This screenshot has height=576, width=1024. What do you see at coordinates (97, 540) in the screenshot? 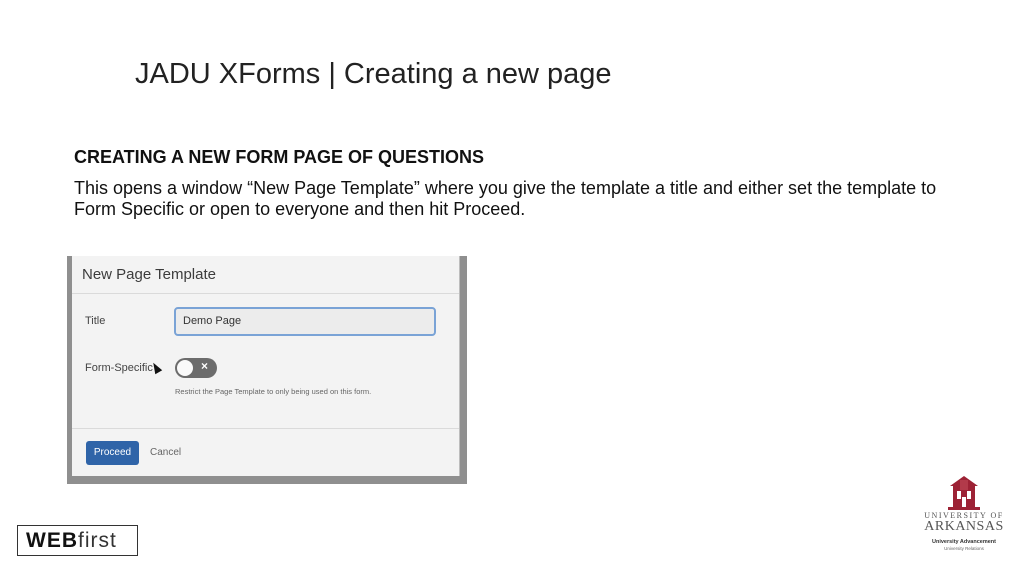
I see `webfirst-logo-light: first` at bounding box center [97, 540].